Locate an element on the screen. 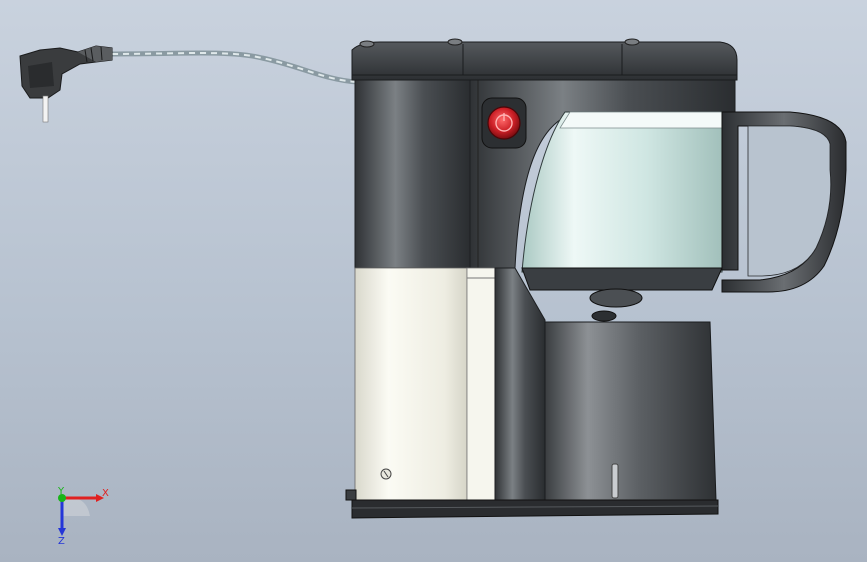 The width and height of the screenshot is (867, 562). top-lid is located at coordinates (544, 59).